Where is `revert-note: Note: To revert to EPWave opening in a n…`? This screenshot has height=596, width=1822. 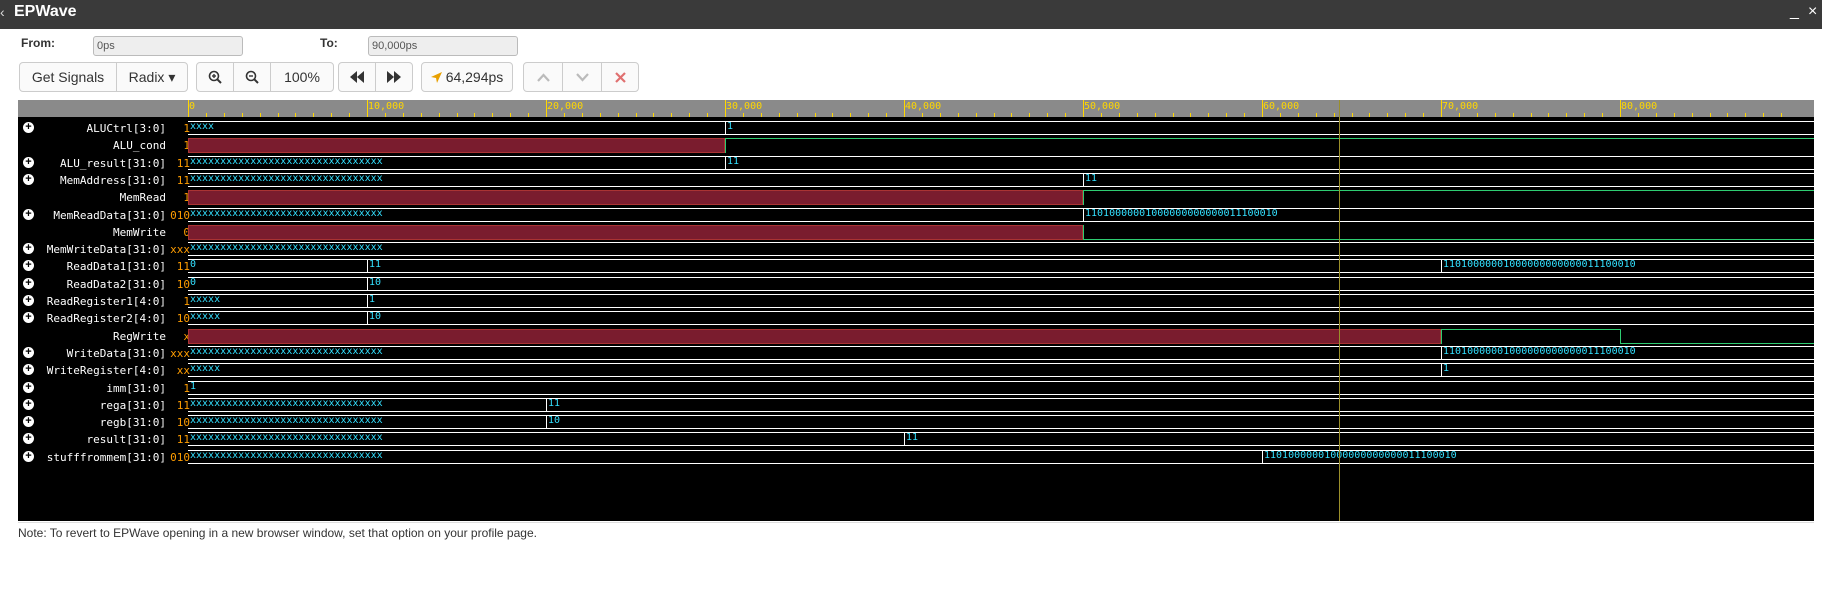
revert-note: Note: To revert to EPWave opening in a n… is located at coordinates (277, 533).